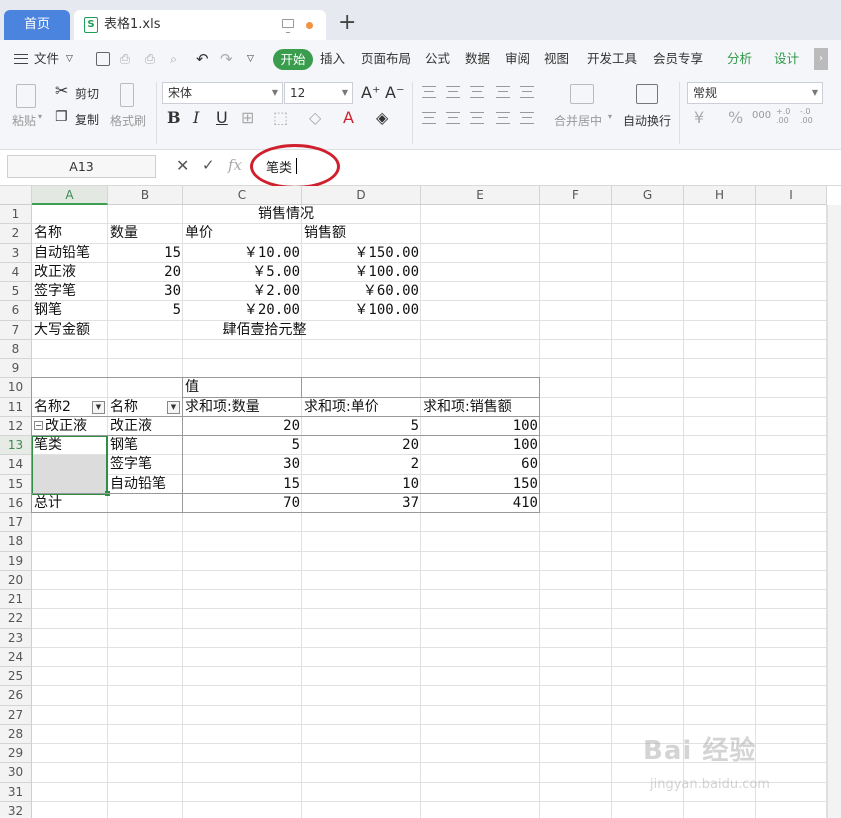 This screenshot has width=841, height=818. I want to click on pivot-data-cell: 自动铅笔, so click(145, 484).